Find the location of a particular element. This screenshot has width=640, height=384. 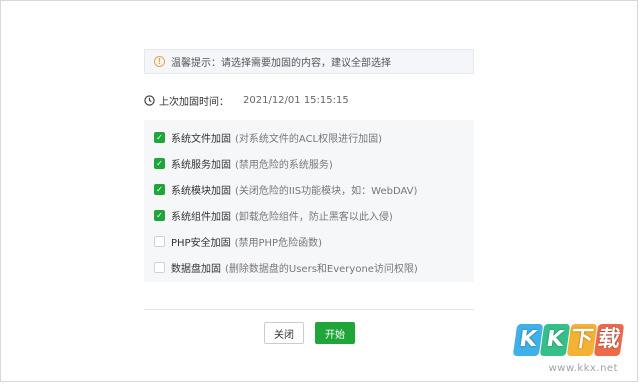

close-button: 关闭 is located at coordinates (284, 333).